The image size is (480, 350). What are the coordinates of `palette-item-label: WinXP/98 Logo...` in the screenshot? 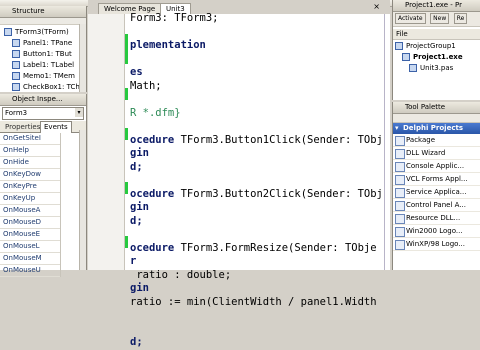 It's located at (435, 244).